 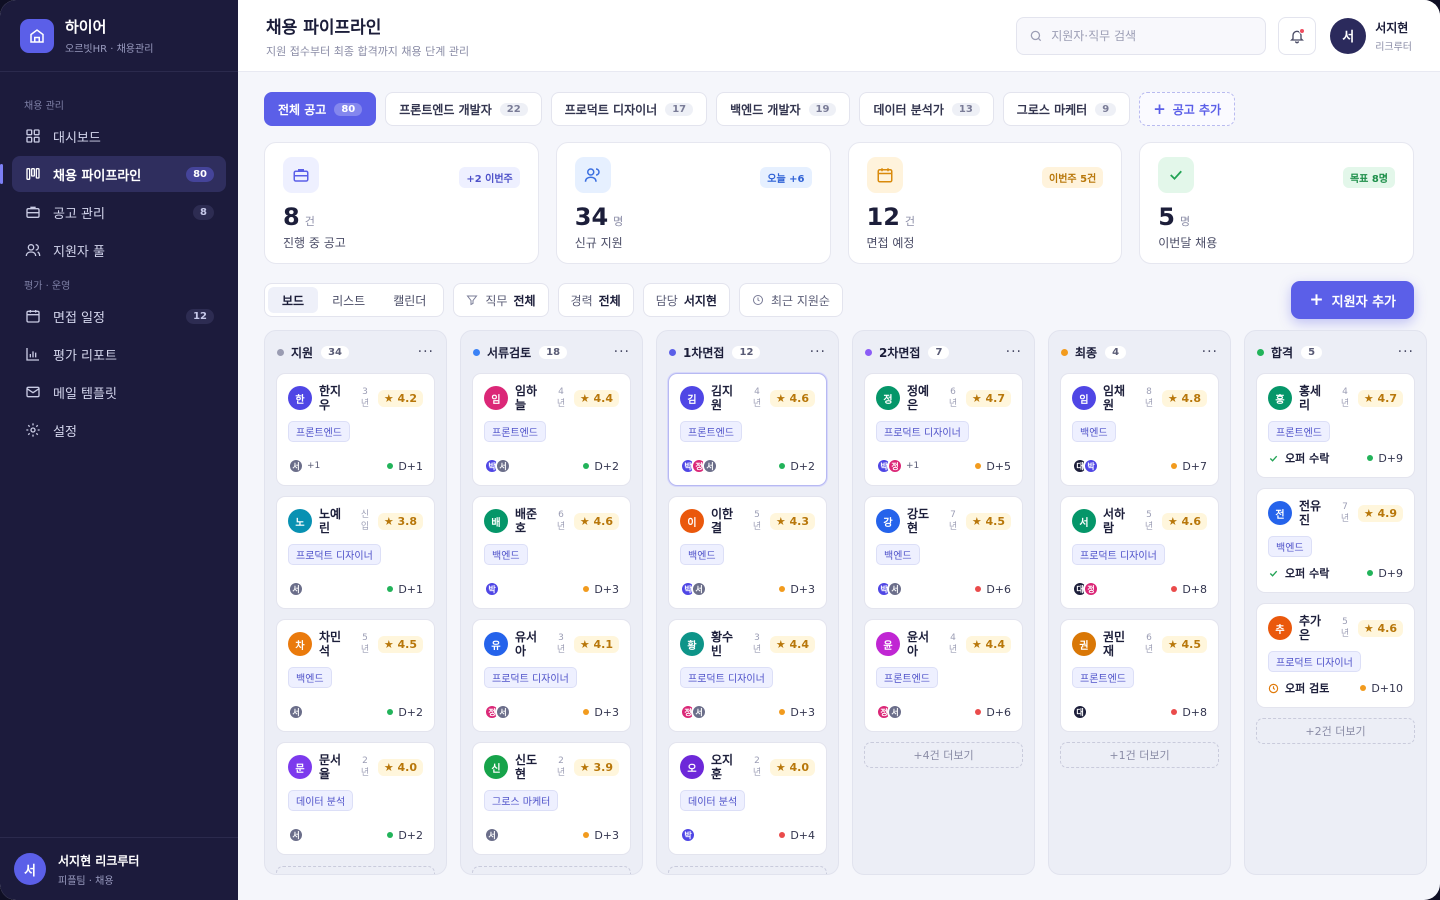 I want to click on sidebar-user: 서 서지현 리크루터 피플팀 · 채용, so click(x=119, y=868).